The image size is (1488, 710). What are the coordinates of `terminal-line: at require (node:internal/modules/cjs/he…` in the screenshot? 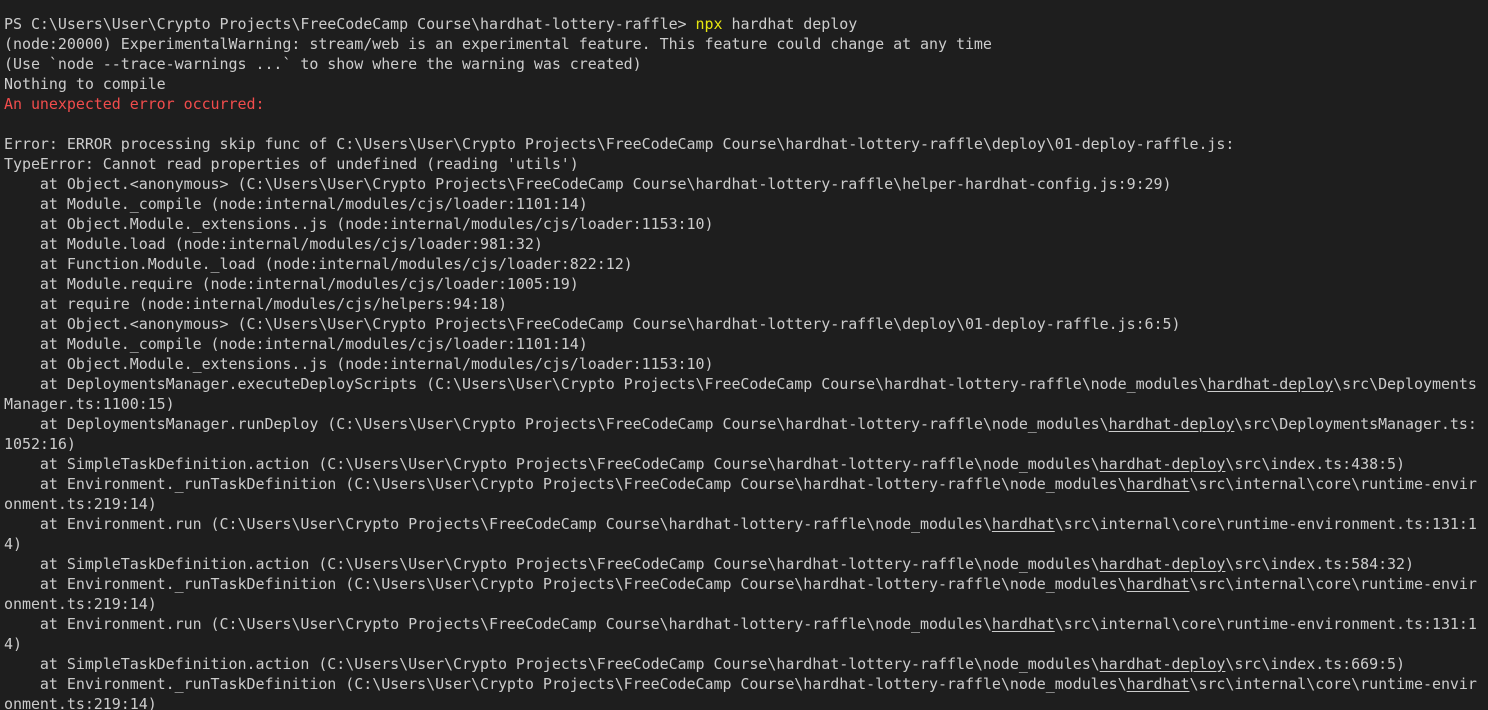 It's located at (744, 304).